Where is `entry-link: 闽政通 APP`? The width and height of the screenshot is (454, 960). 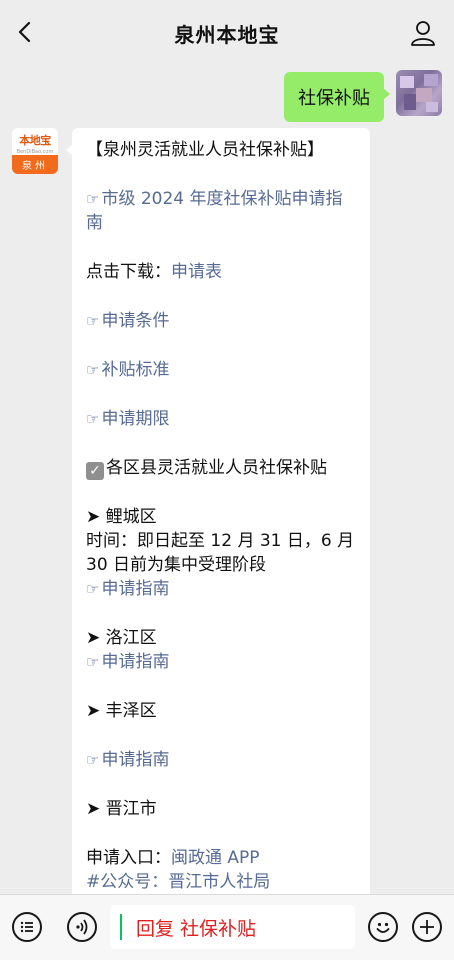 entry-link: 闽政通 APP is located at coordinates (215, 858).